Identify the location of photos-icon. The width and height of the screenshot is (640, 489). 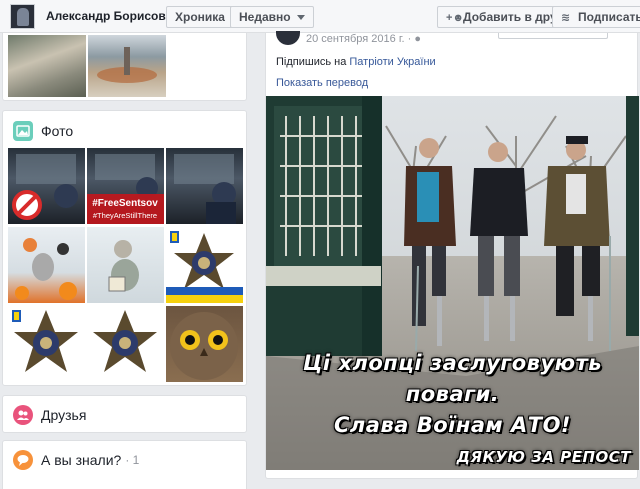
(23, 131).